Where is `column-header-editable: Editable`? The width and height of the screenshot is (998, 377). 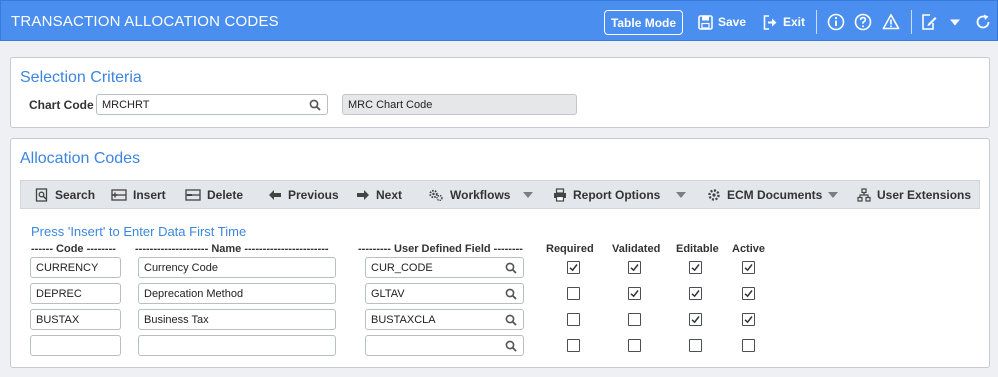
column-header-editable: Editable is located at coordinates (697, 249).